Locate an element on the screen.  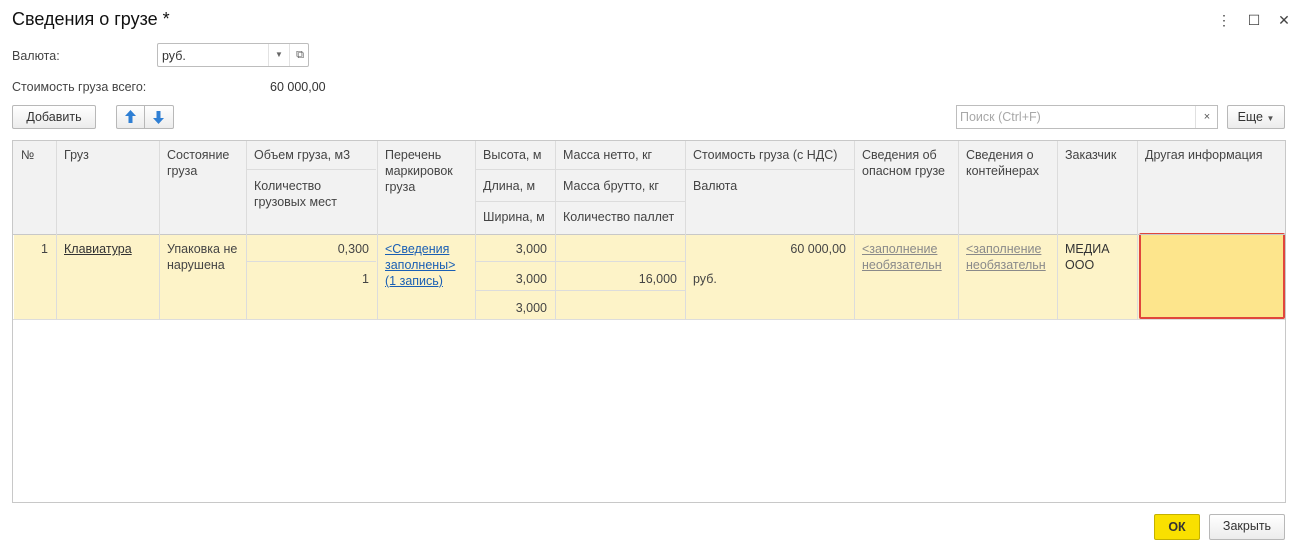
add-button: Добавить is located at coordinates (54, 117).